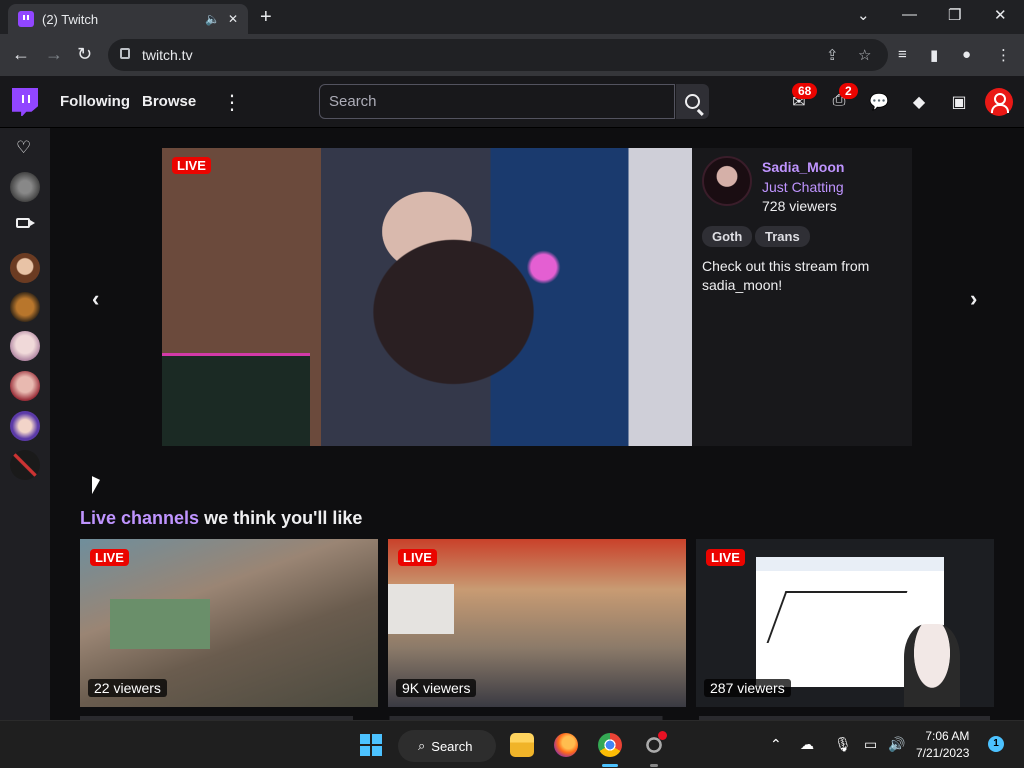 The width and height of the screenshot is (1024, 768). I want to click on followed-channels-sidebar: ♡, so click(25, 424).